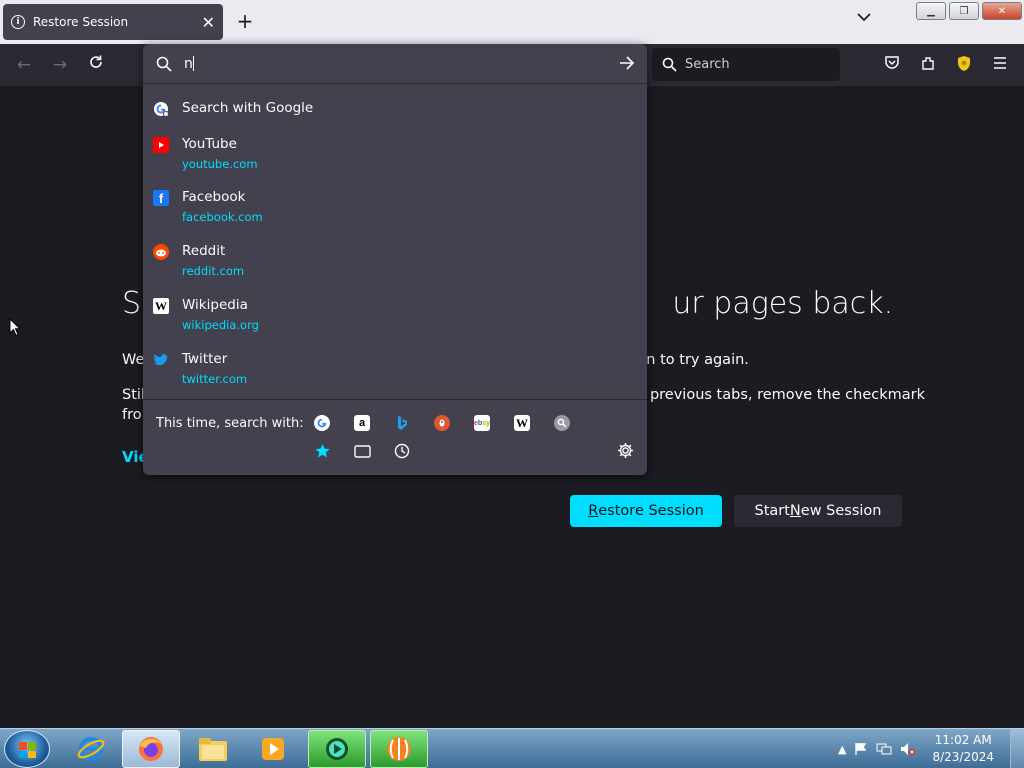 The height and width of the screenshot is (768, 1024). Describe the element at coordinates (627, 64) in the screenshot. I see `go-arrow-icon` at that location.